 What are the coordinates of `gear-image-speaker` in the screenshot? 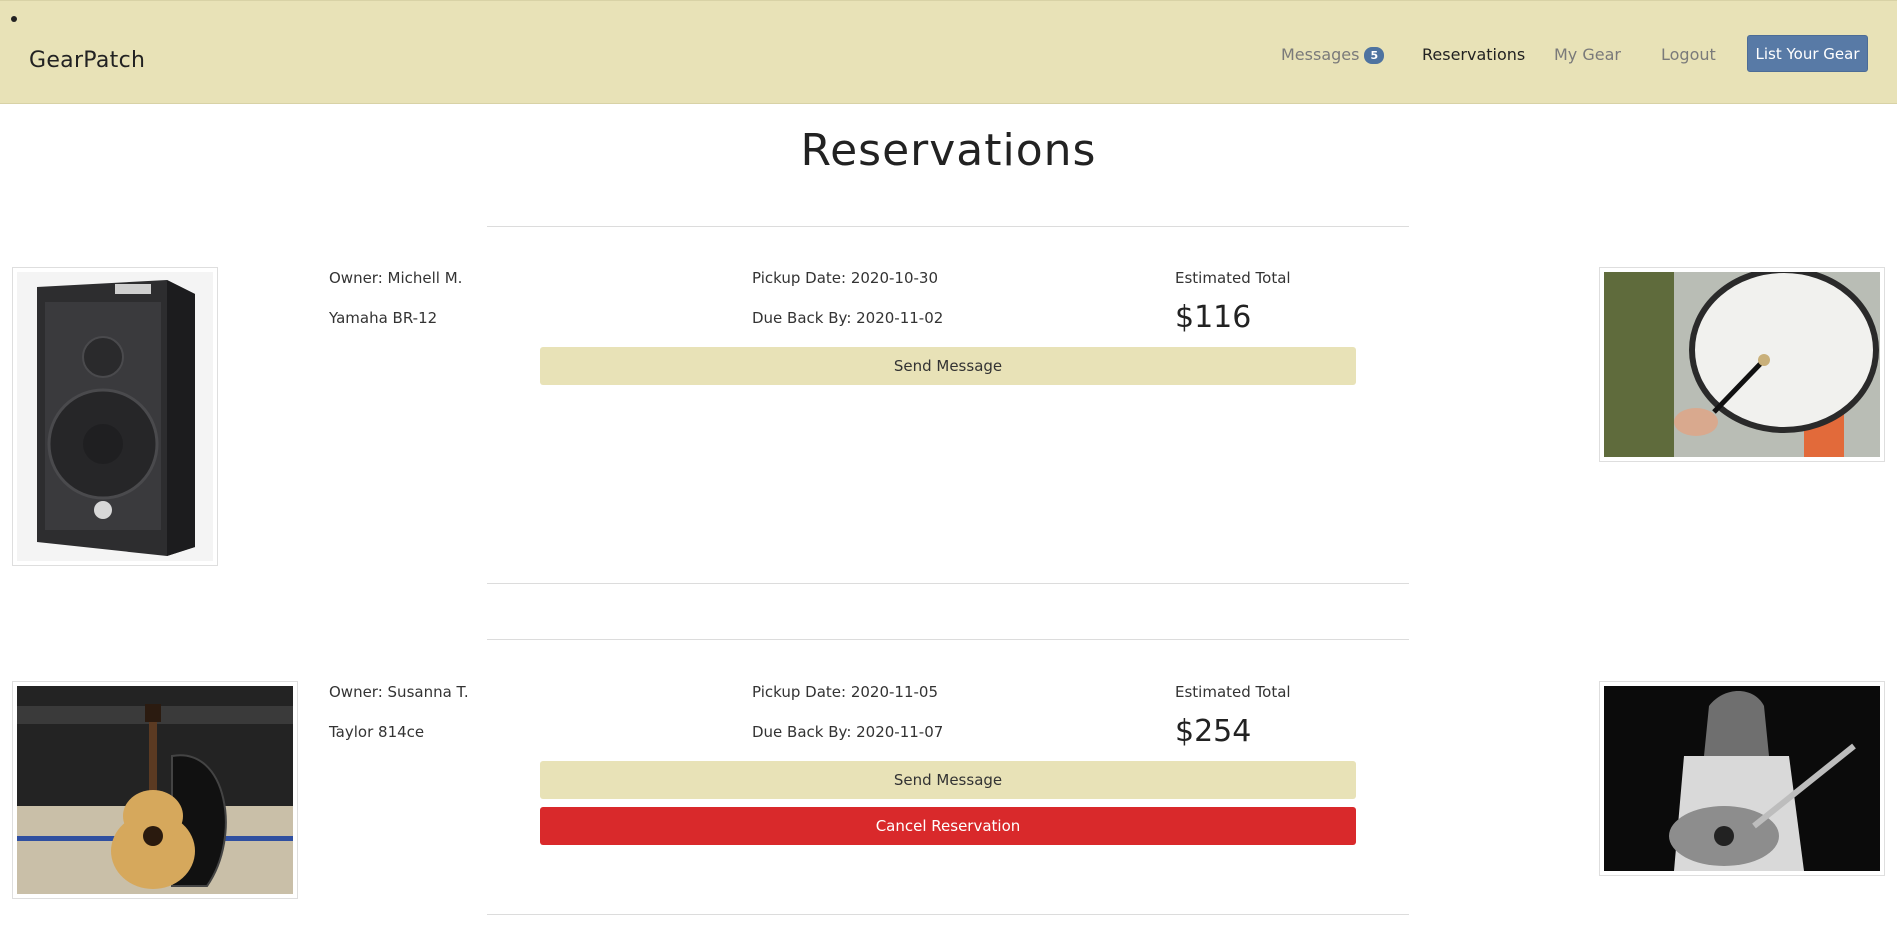 It's located at (115, 416).